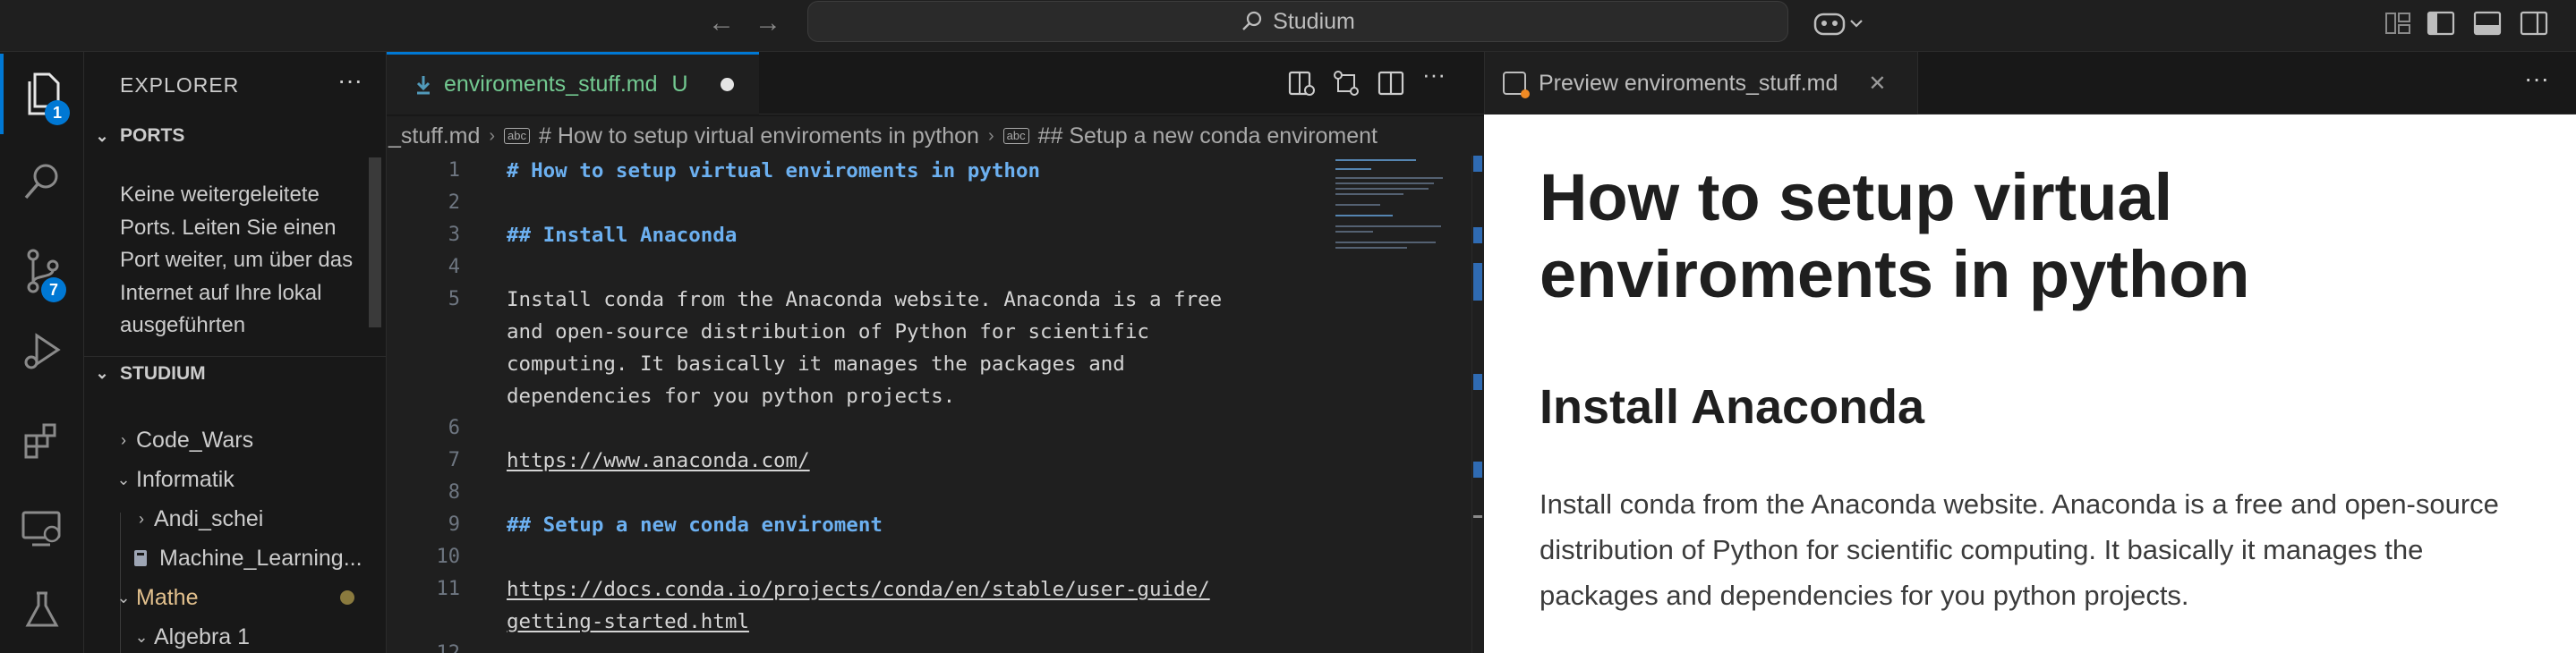  I want to click on tab-label: enviroments_stuff.md, so click(551, 84).